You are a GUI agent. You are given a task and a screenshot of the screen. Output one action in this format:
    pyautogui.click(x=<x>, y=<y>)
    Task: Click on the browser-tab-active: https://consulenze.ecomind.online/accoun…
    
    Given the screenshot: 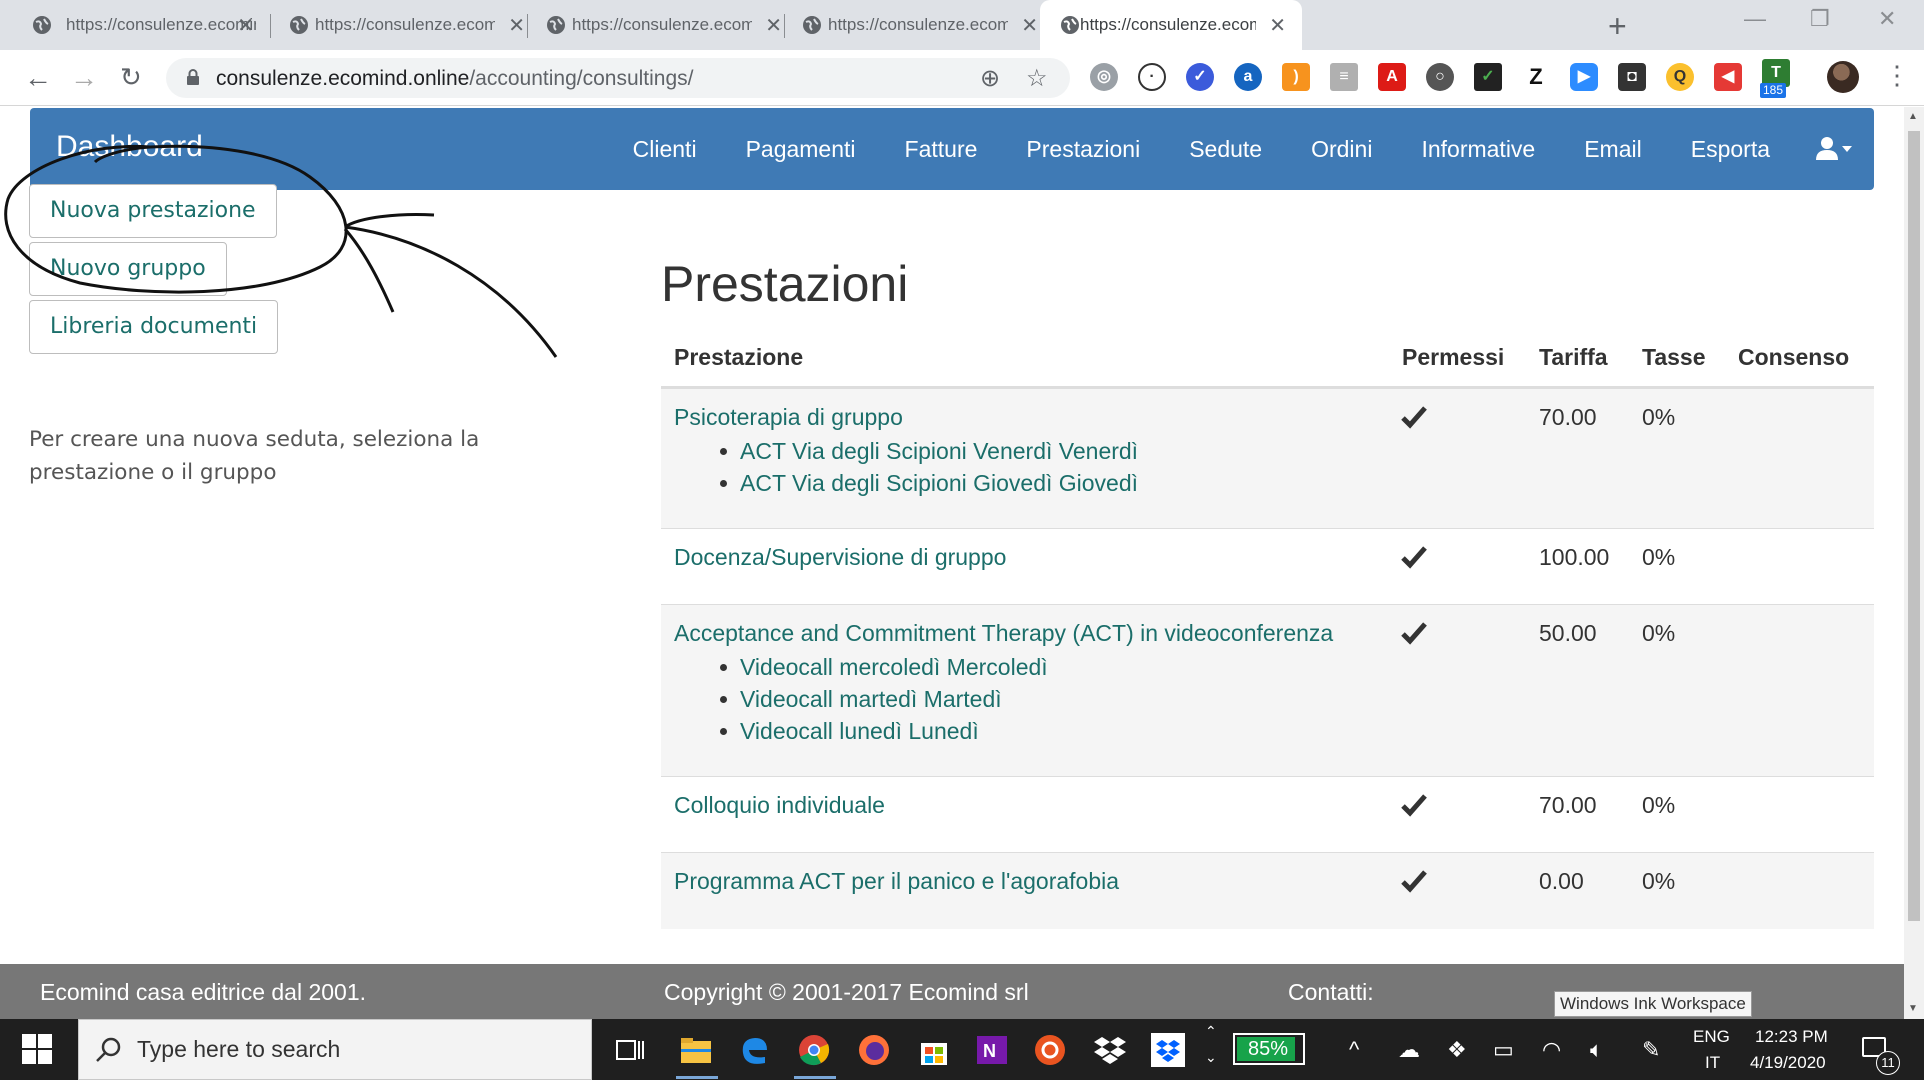 What is the action you would take?
    pyautogui.click(x=1171, y=25)
    